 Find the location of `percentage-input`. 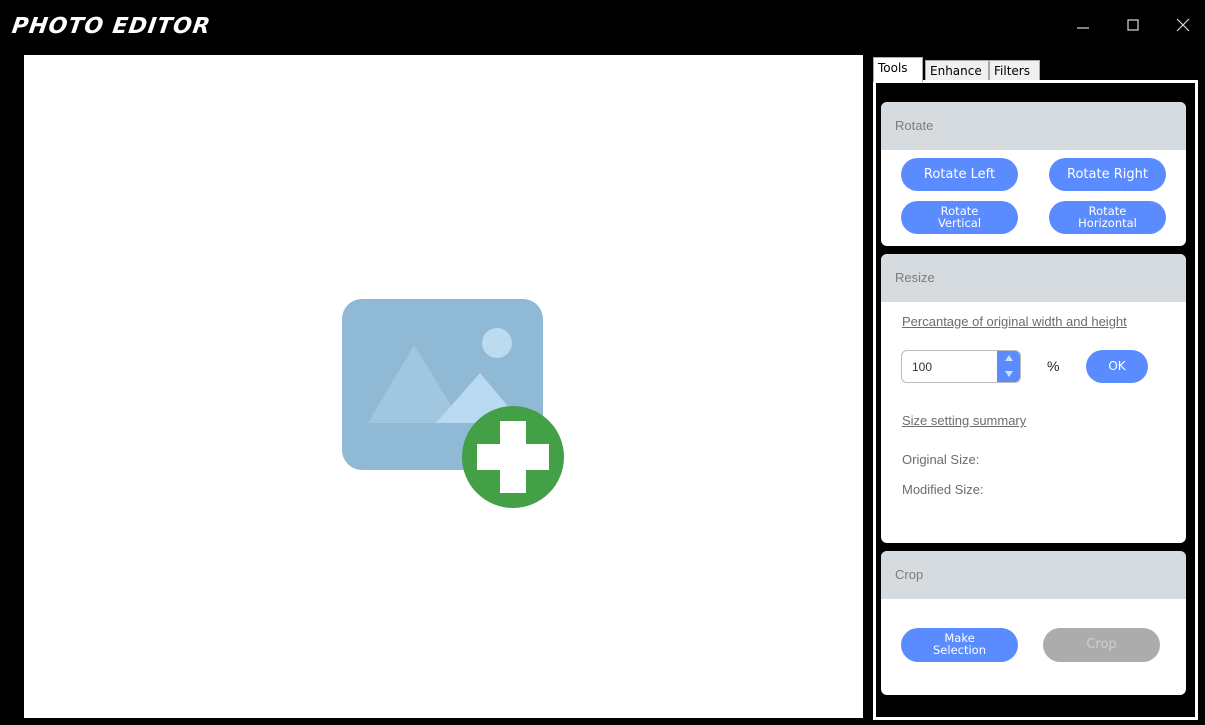

percentage-input is located at coordinates (949, 366).